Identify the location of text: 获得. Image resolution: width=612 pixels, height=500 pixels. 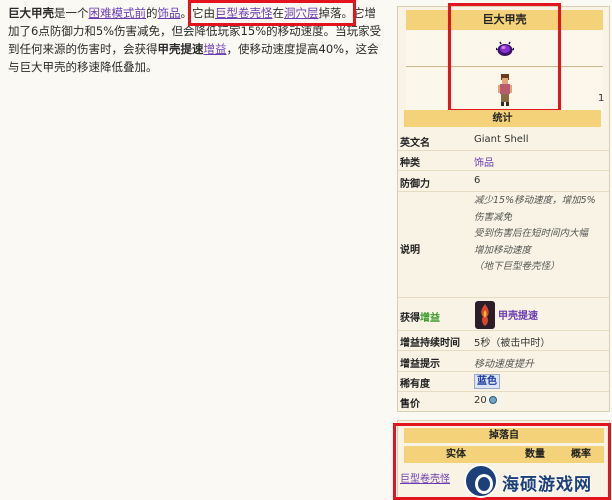
(410, 318).